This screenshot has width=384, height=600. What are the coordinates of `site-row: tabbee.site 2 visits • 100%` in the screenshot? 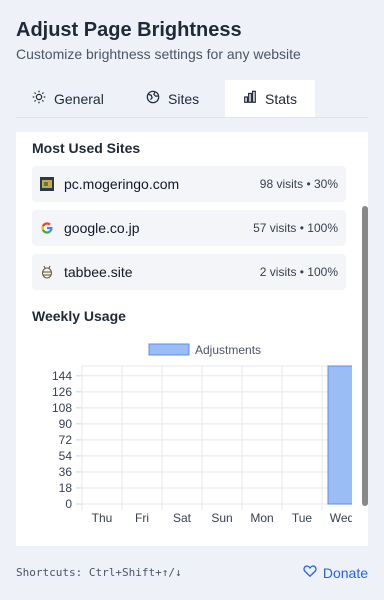 It's located at (189, 272).